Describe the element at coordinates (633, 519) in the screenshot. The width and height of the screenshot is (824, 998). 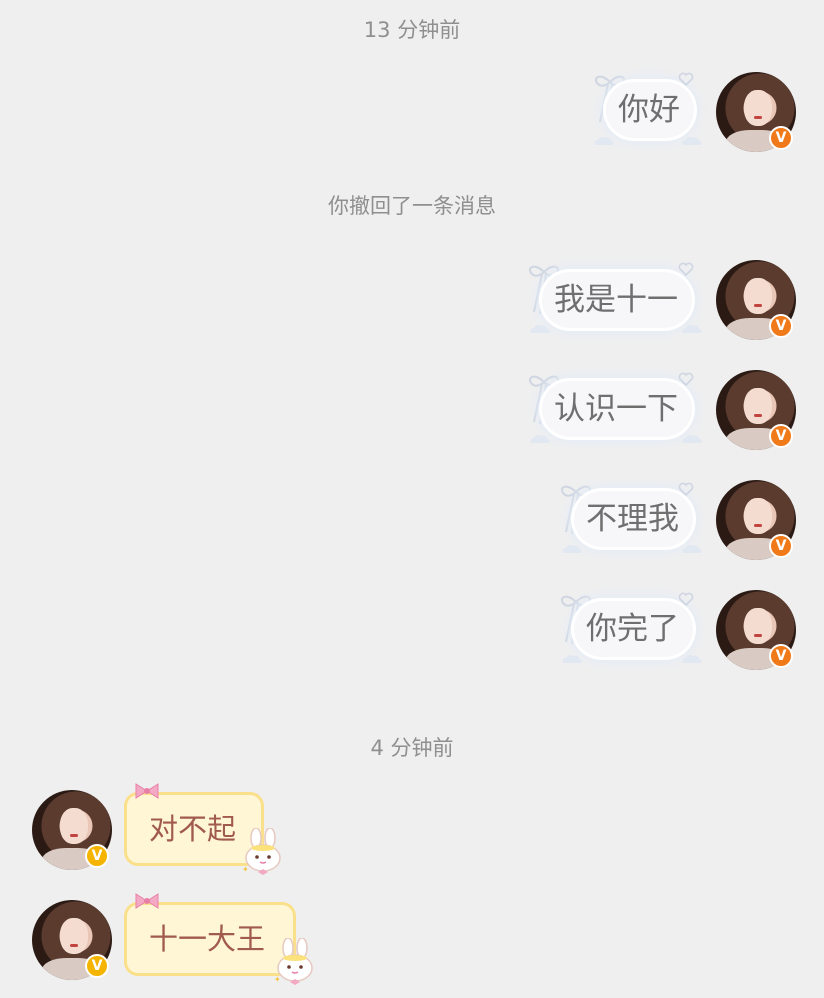
I see `sent-message-bubble: 不理我` at that location.